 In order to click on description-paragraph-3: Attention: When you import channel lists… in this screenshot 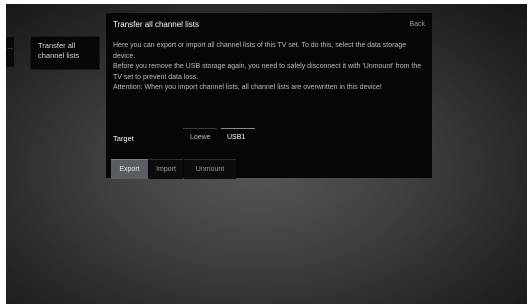, I will do `click(247, 87)`.